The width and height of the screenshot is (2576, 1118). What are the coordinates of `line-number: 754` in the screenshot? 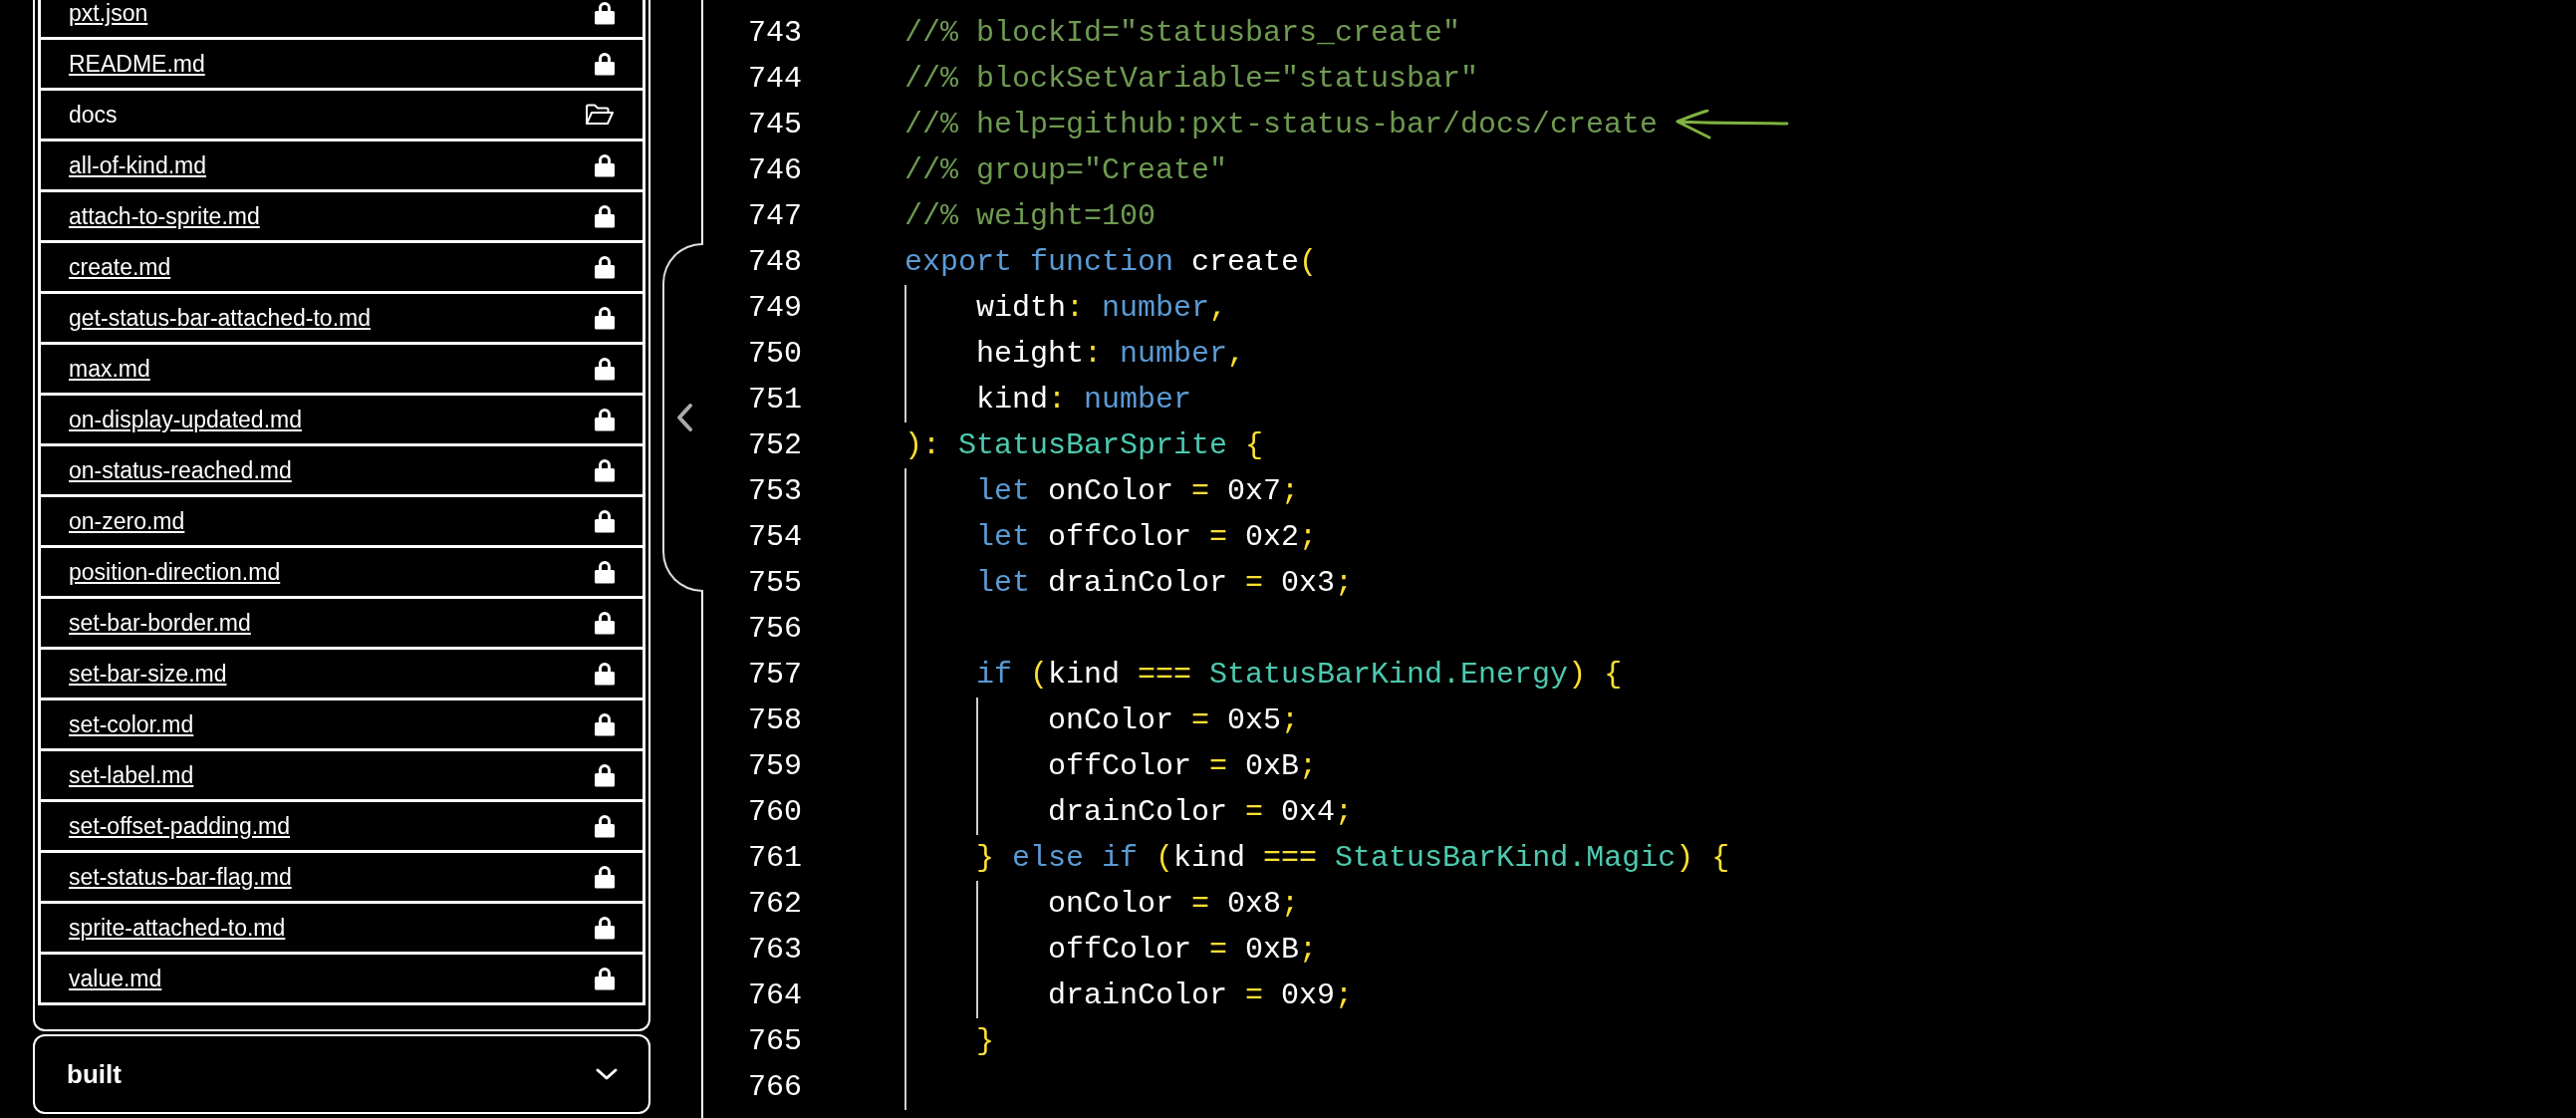 It's located at (774, 537).